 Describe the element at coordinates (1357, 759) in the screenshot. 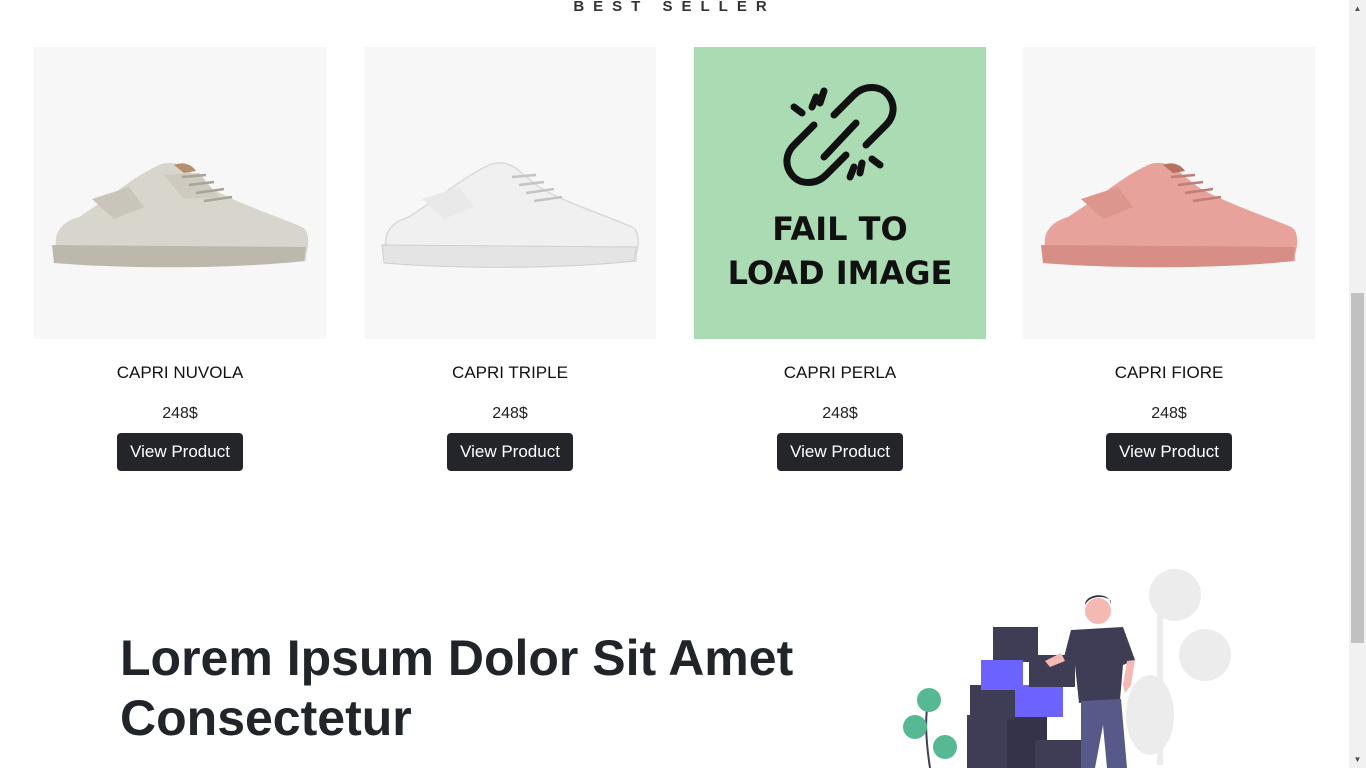

I see `chevron-down-icon: ▼` at that location.